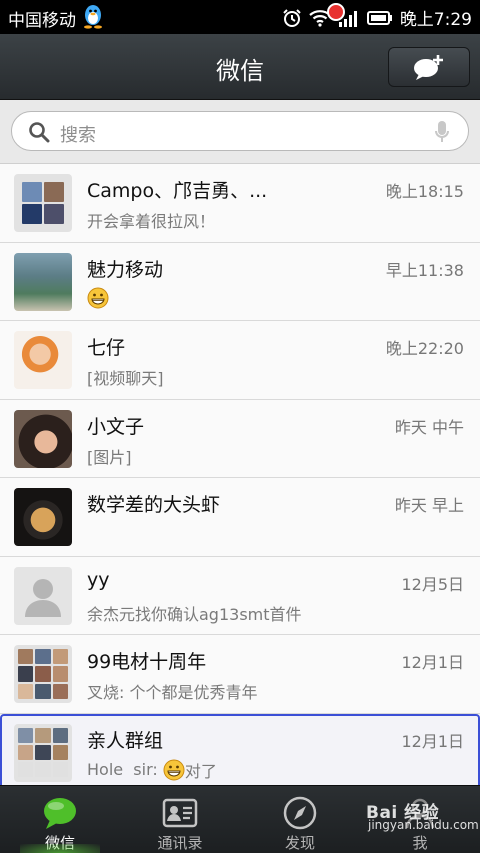 The height and width of the screenshot is (853, 480). Describe the element at coordinates (432, 584) in the screenshot. I see `chat-time: 12月5日` at that location.